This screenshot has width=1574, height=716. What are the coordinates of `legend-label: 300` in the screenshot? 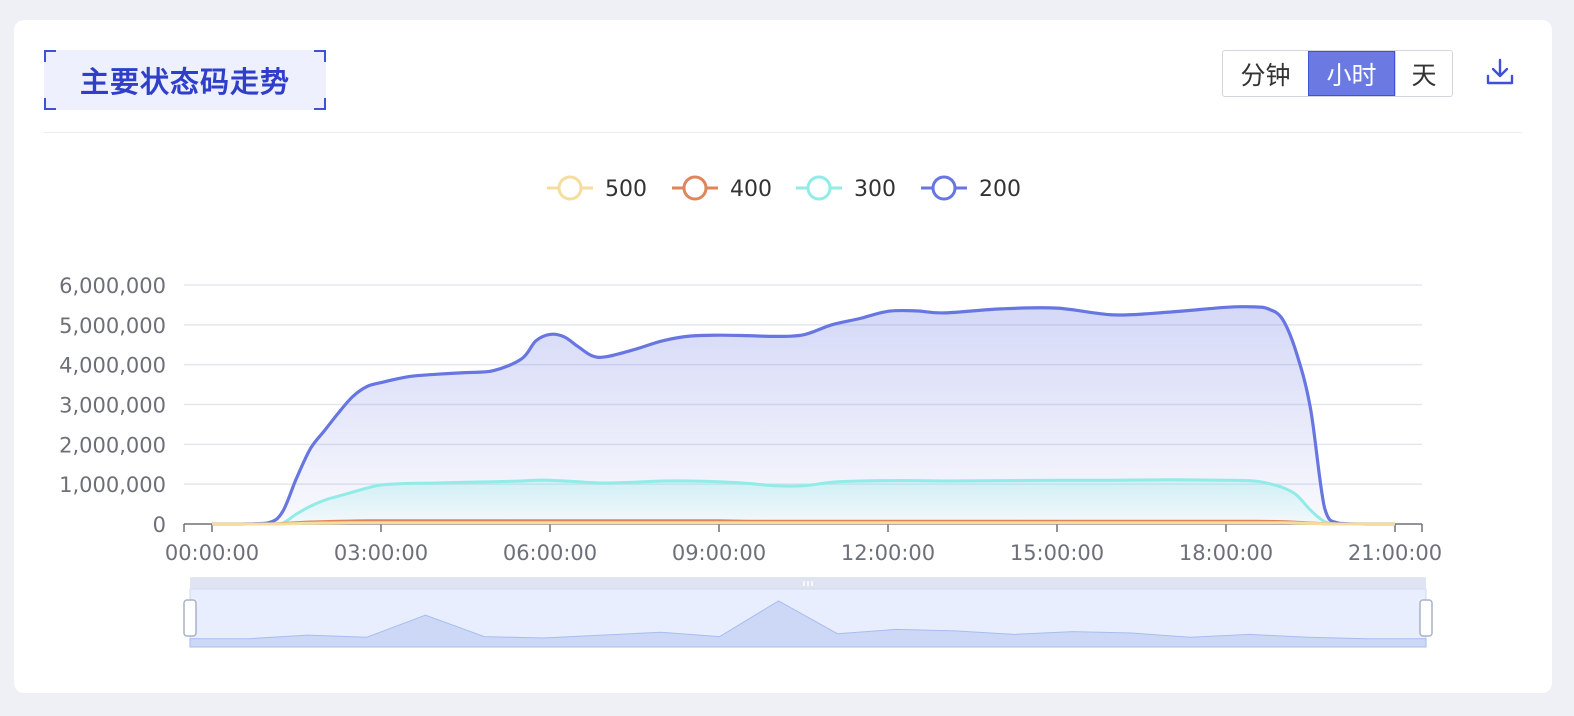 It's located at (875, 189).